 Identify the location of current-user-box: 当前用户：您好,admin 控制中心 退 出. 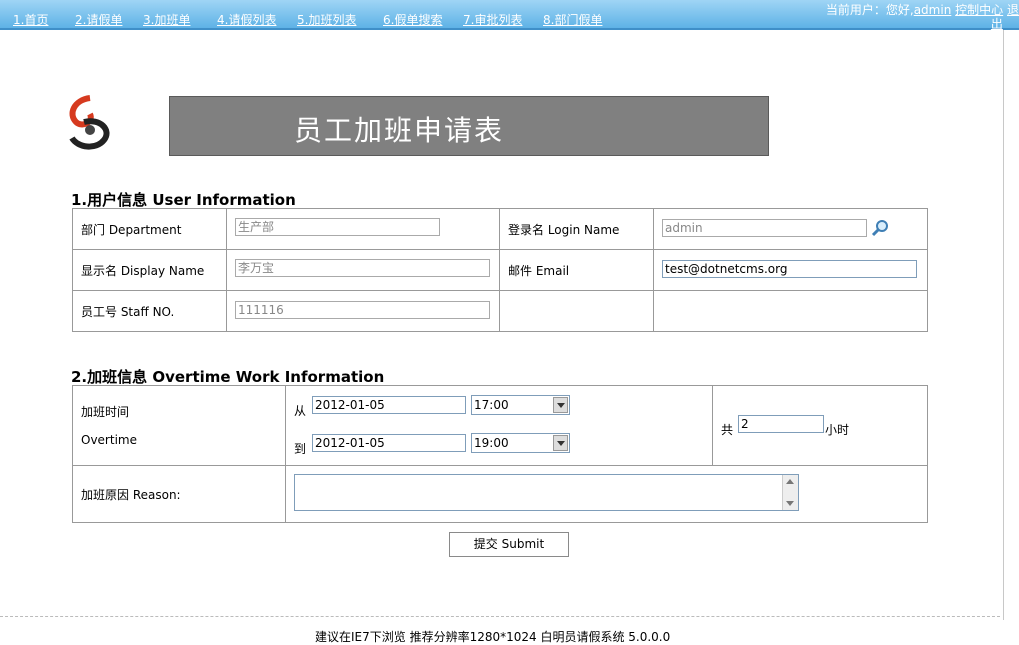
(922, 17).